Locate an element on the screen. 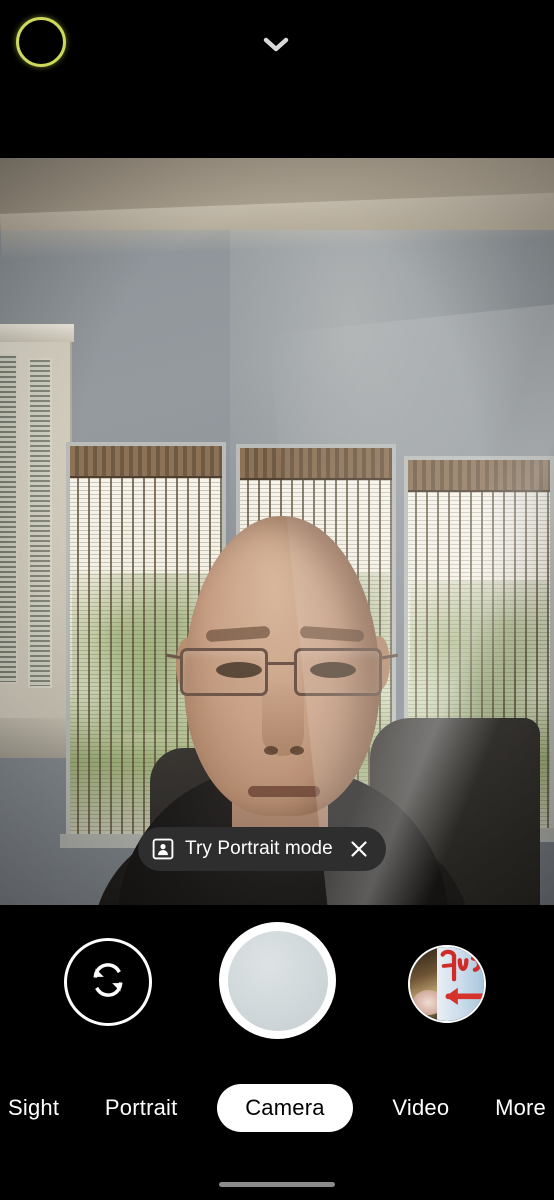 This screenshot has height=1200, width=554. thumbnail-red-markings-icon is located at coordinates (462, 977).